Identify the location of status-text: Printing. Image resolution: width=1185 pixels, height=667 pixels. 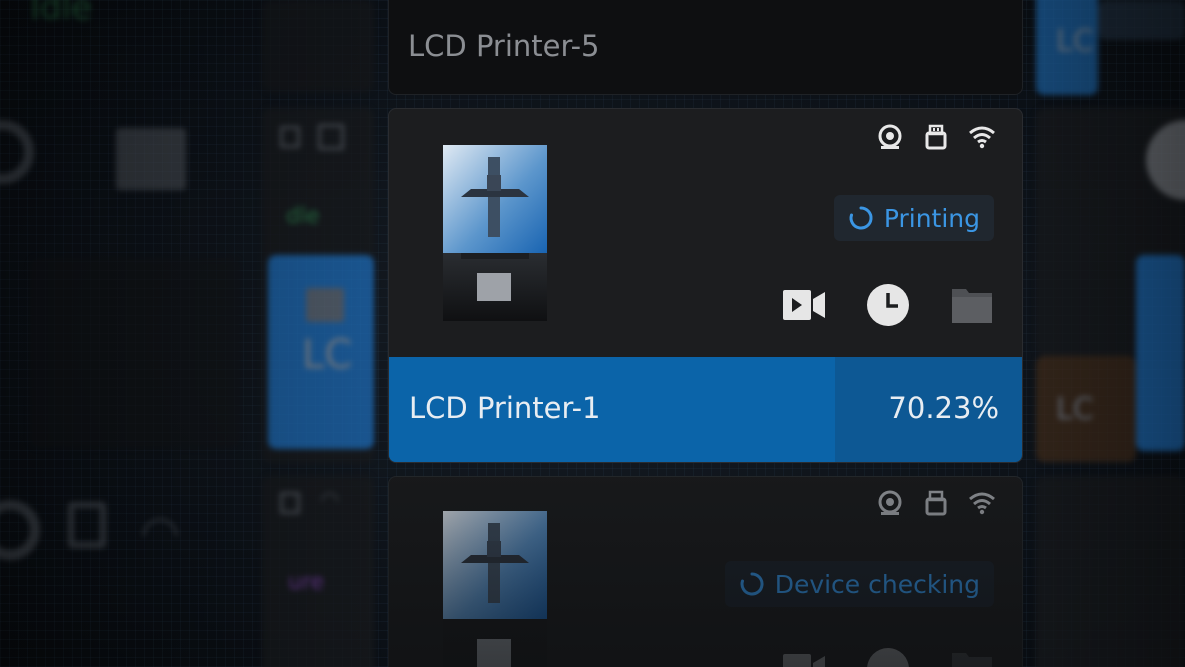
(931, 218).